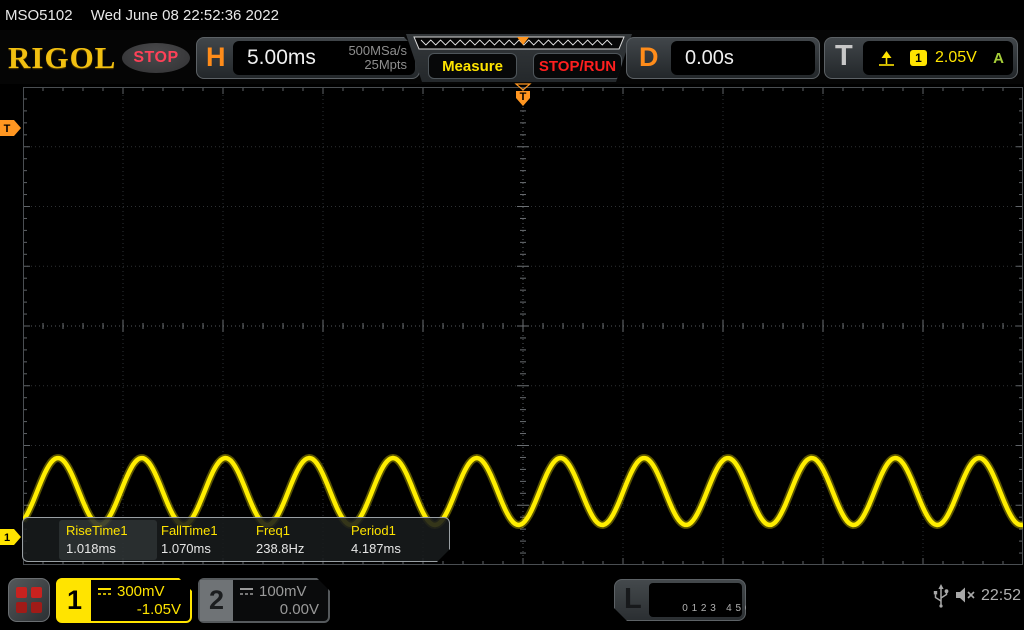 Image resolution: width=1024 pixels, height=630 pixels. What do you see at coordinates (216, 57) in the screenshot?
I see `horizontal-label: H` at bounding box center [216, 57].